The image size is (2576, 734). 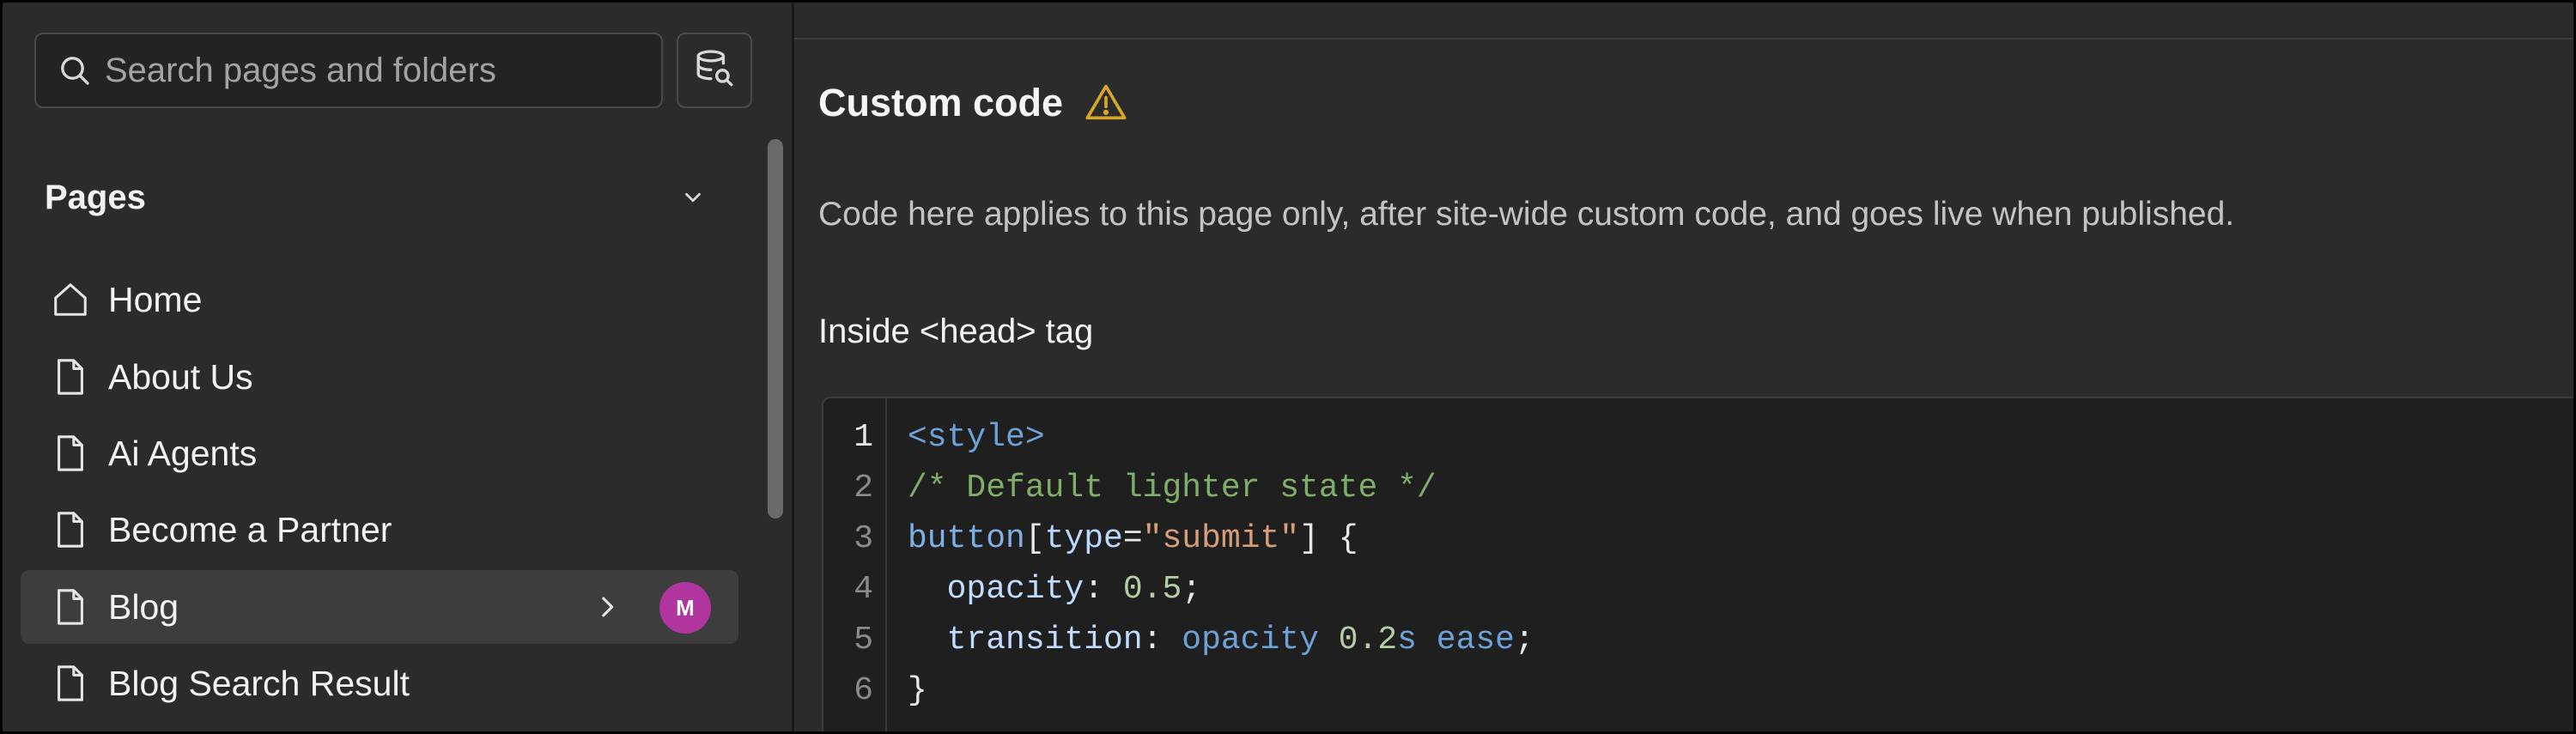 I want to click on chevron-down-icon, so click(x=693, y=197).